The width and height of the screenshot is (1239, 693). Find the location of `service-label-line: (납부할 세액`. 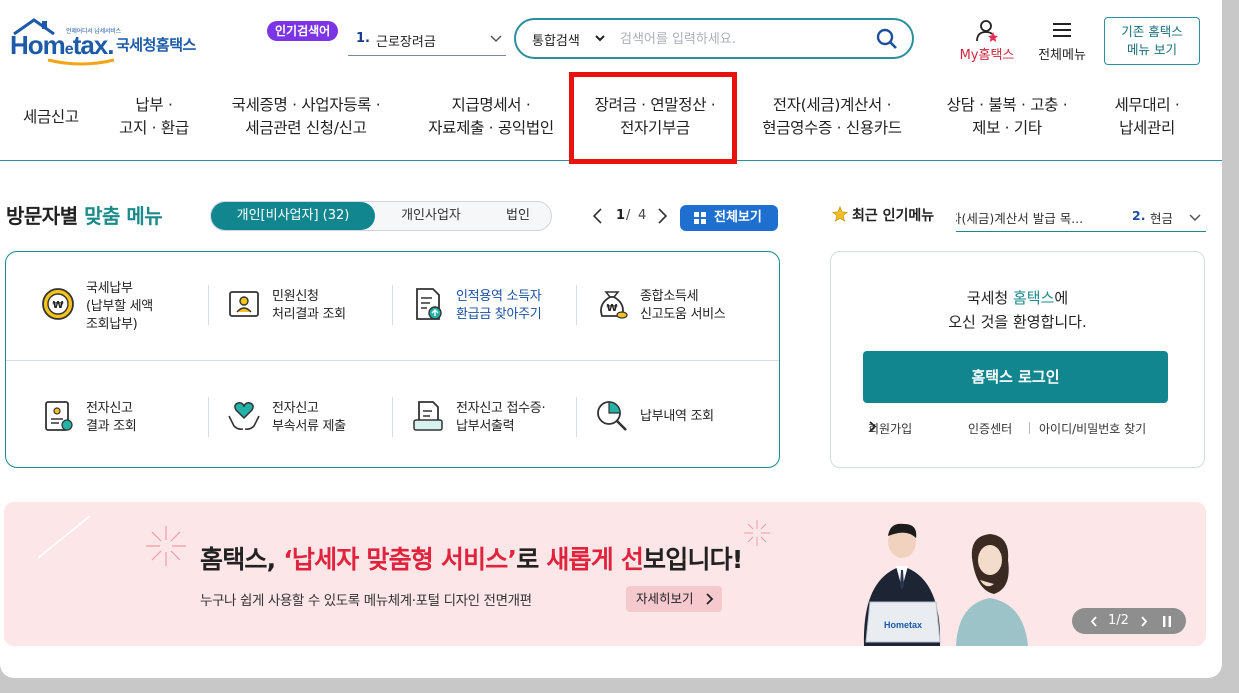

service-label-line: (납부할 세액 is located at coordinates (119, 306).